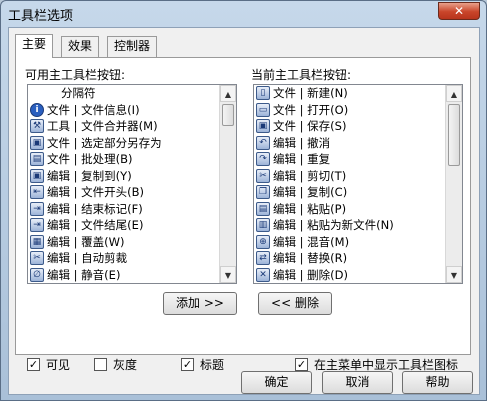 The image size is (487, 401). I want to click on list-item: ▣ 文件 | 保存(S), so click(358, 126).